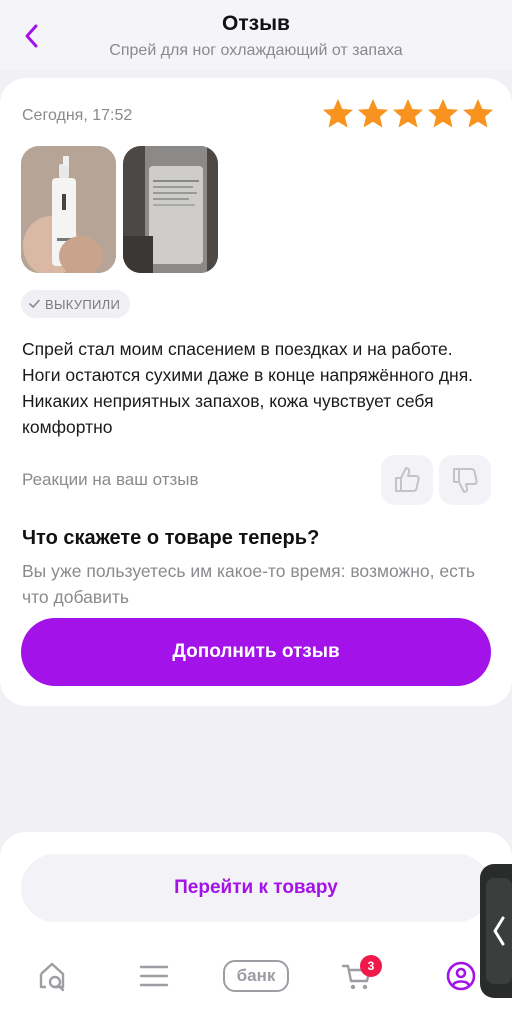  I want to click on thumbs-down-icon, so click(465, 480).